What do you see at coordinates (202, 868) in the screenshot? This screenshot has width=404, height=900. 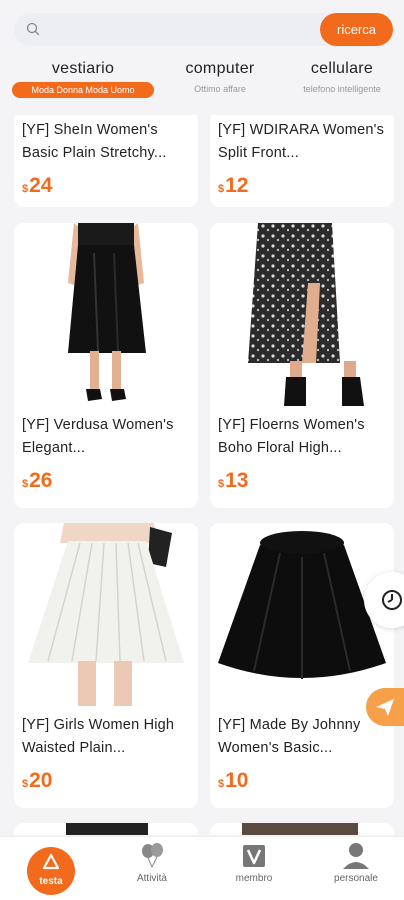 I see `bottom-nav: testa Attività membro personale` at bounding box center [202, 868].